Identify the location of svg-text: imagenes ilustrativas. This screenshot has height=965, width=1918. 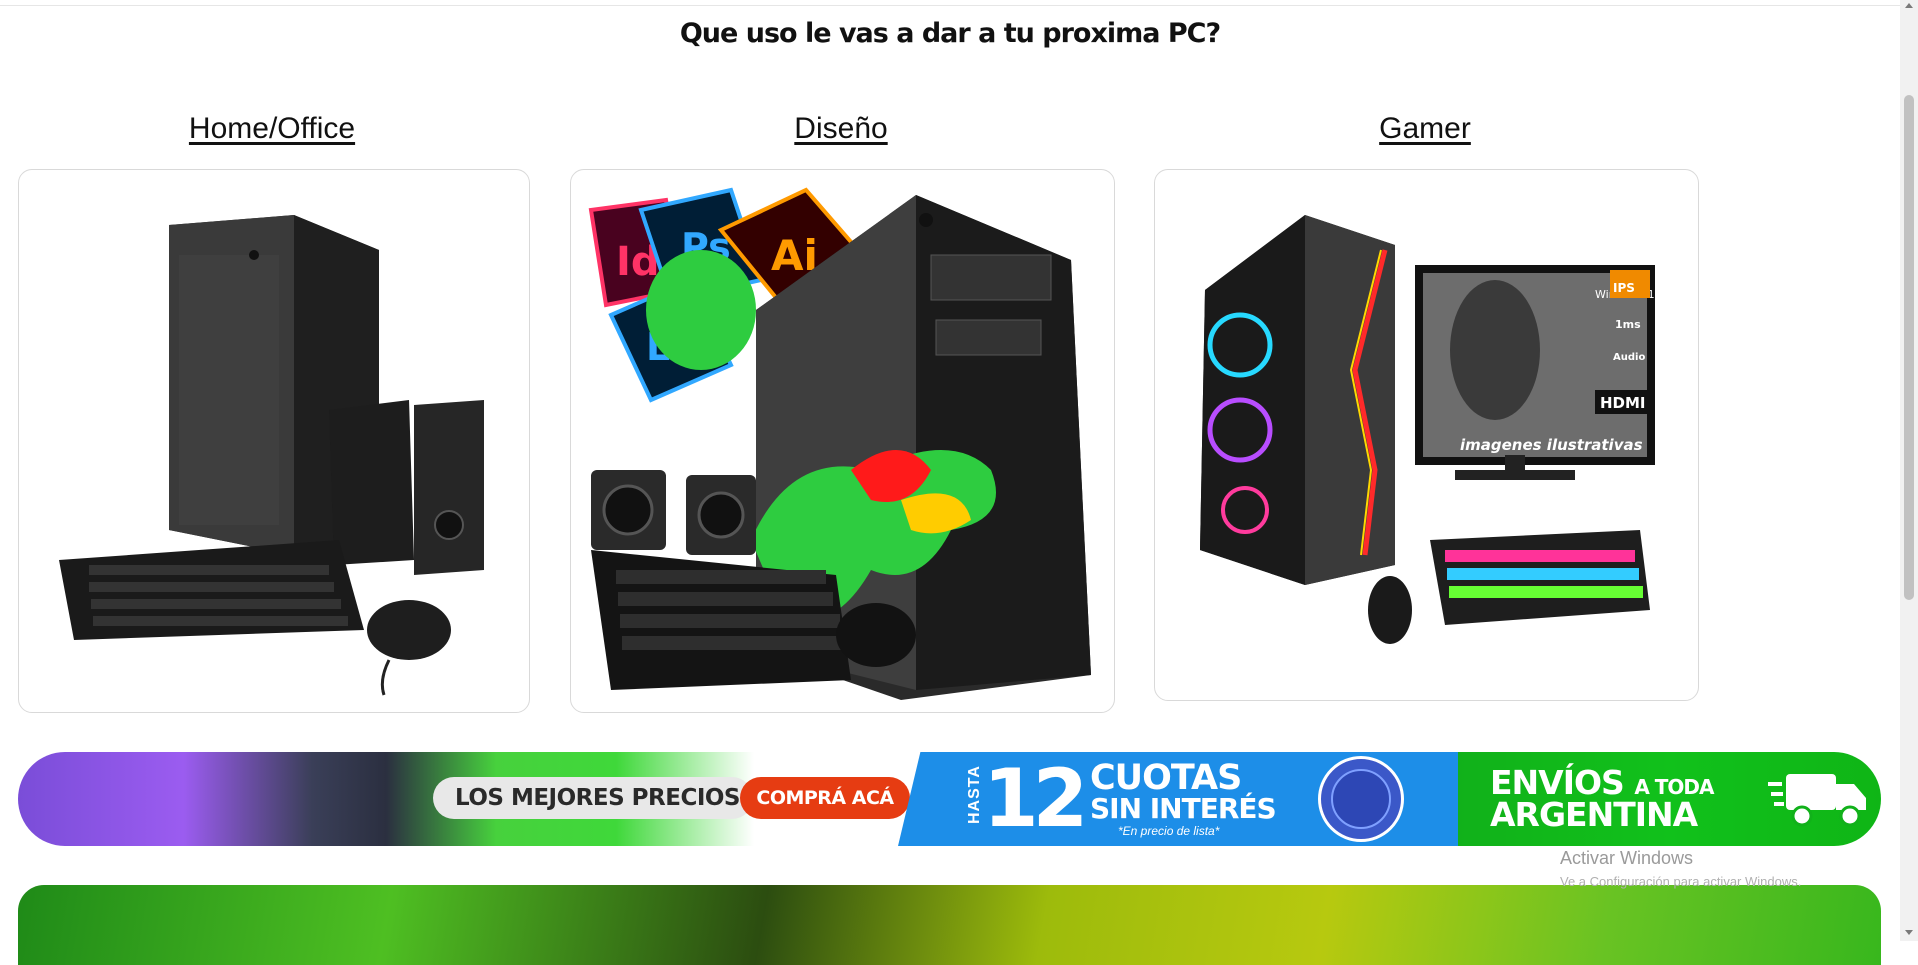
(1551, 445).